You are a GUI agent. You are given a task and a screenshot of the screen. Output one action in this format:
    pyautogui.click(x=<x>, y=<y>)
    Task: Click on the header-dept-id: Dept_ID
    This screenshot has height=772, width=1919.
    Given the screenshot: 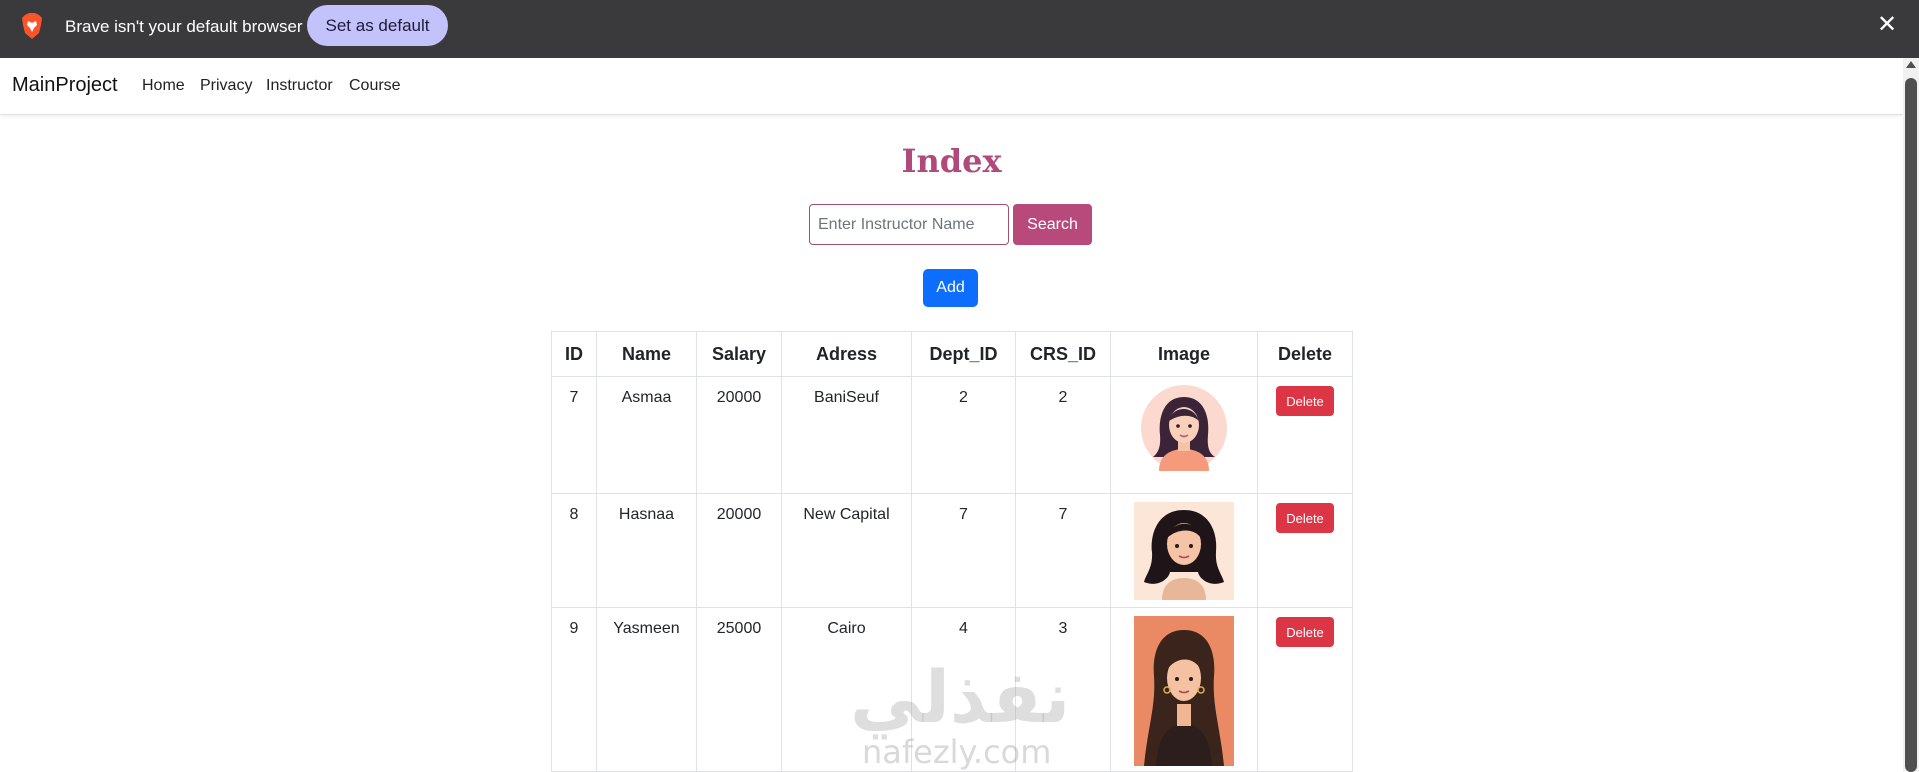 What is the action you would take?
    pyautogui.click(x=963, y=354)
    